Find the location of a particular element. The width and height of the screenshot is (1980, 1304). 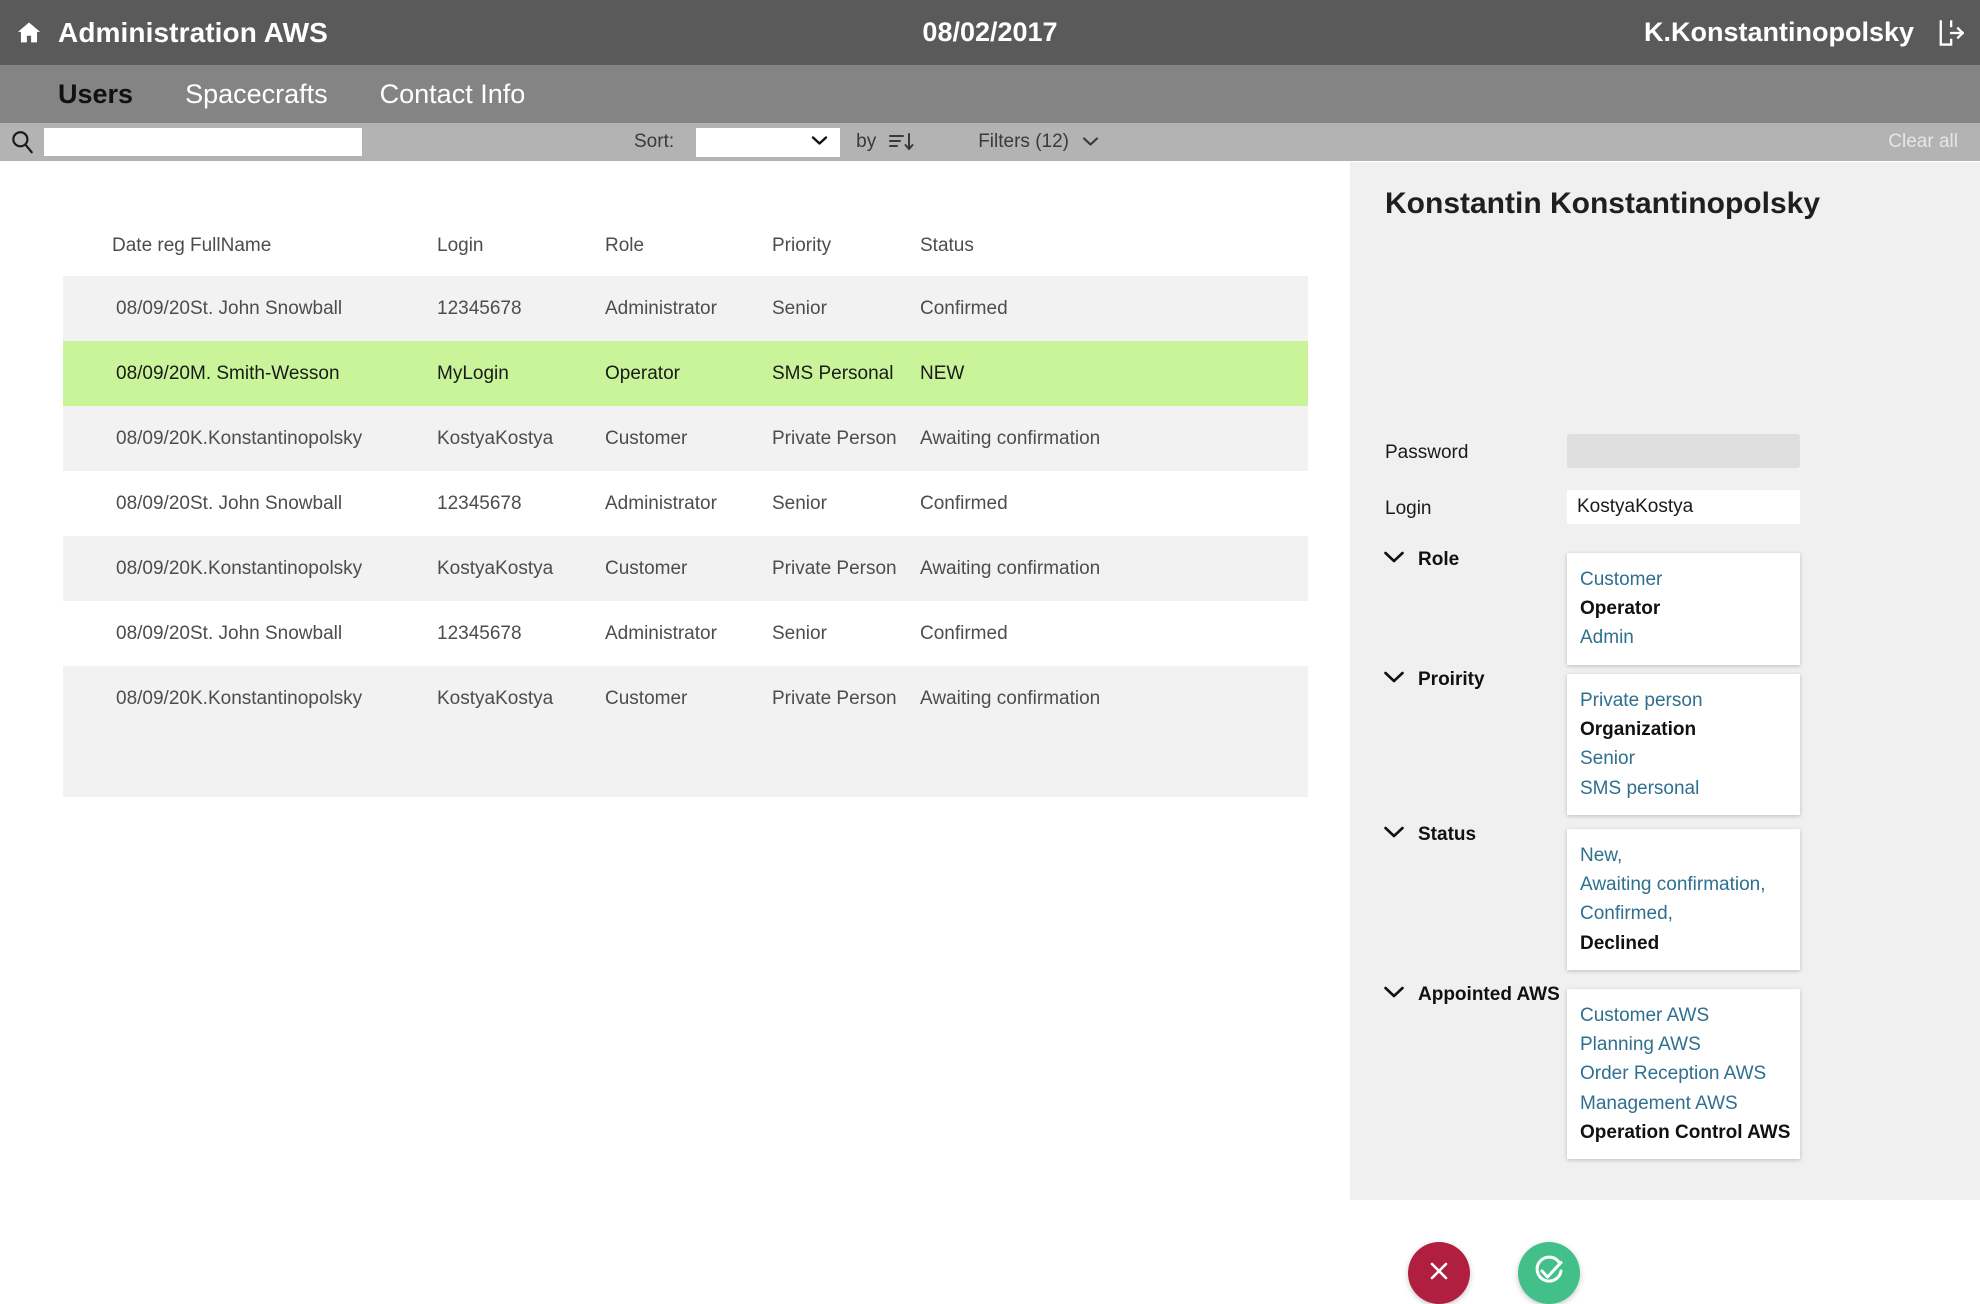

status-option-new: New, is located at coordinates (1683, 855).